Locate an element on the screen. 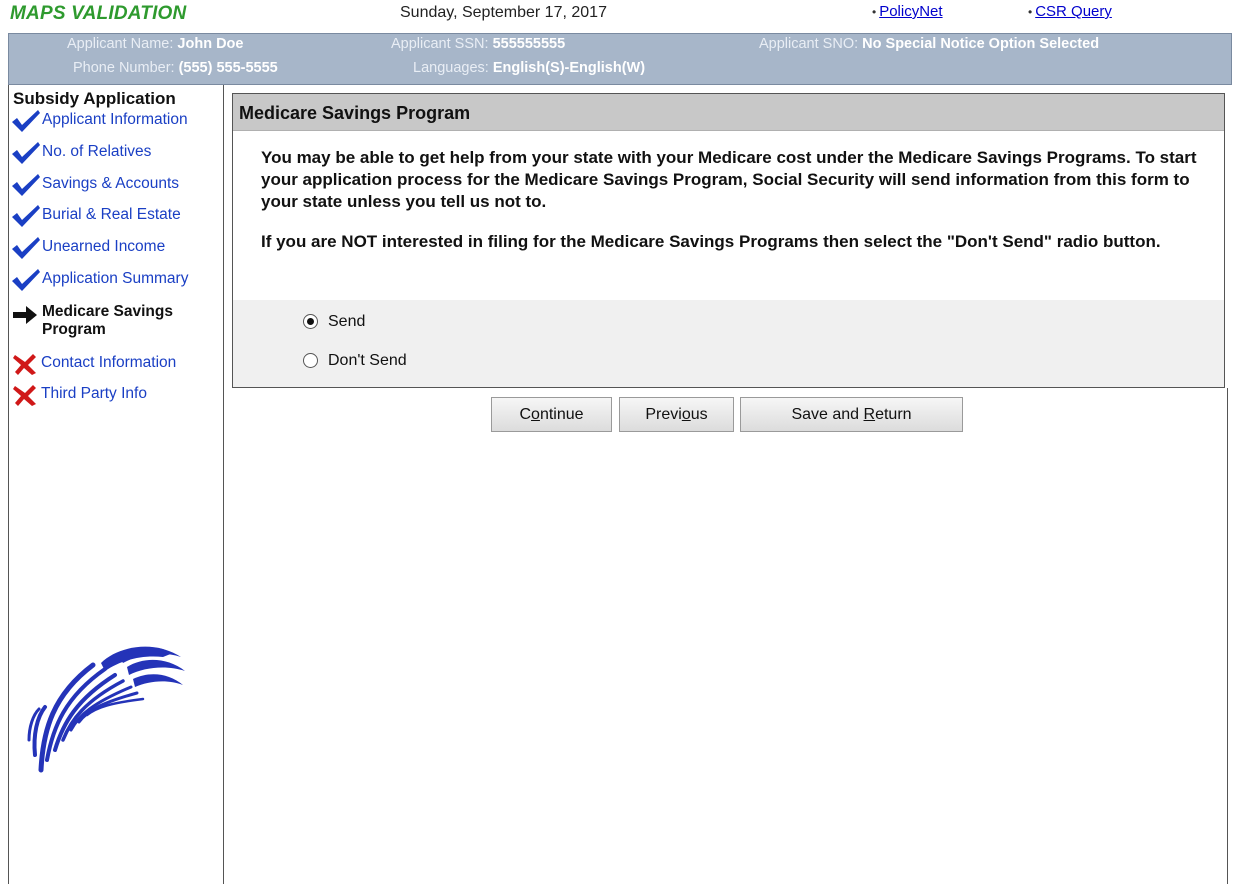  sidebar-item-third-party-info: Third Party Info is located at coordinates (117, 396).